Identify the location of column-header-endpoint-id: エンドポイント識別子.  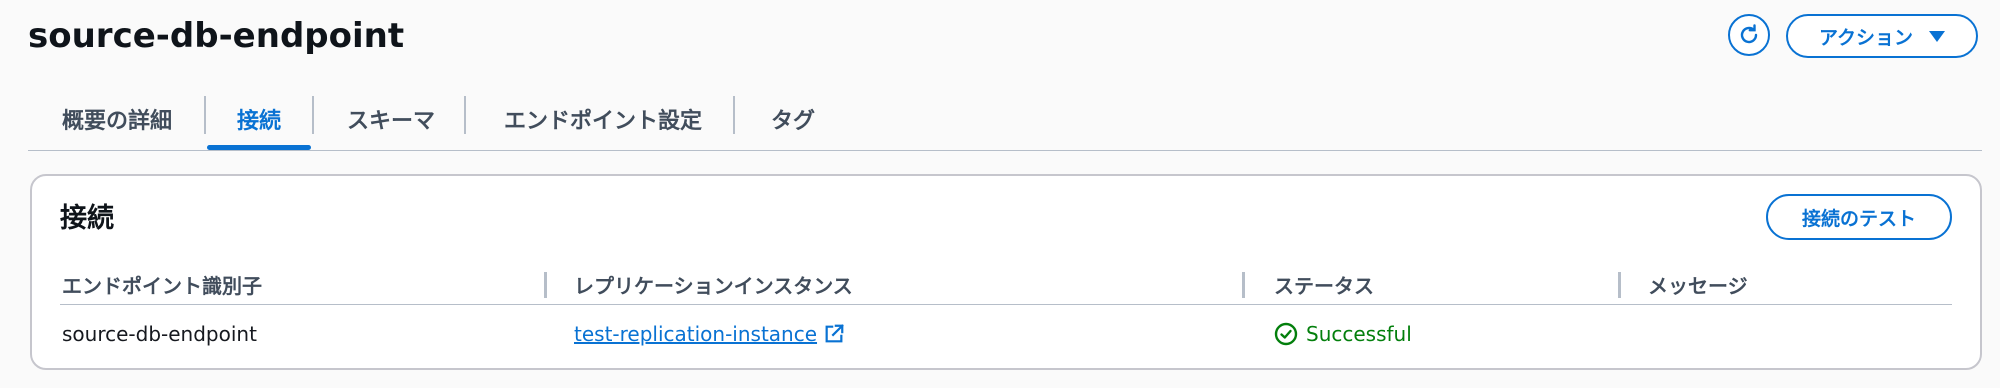
(162, 285).